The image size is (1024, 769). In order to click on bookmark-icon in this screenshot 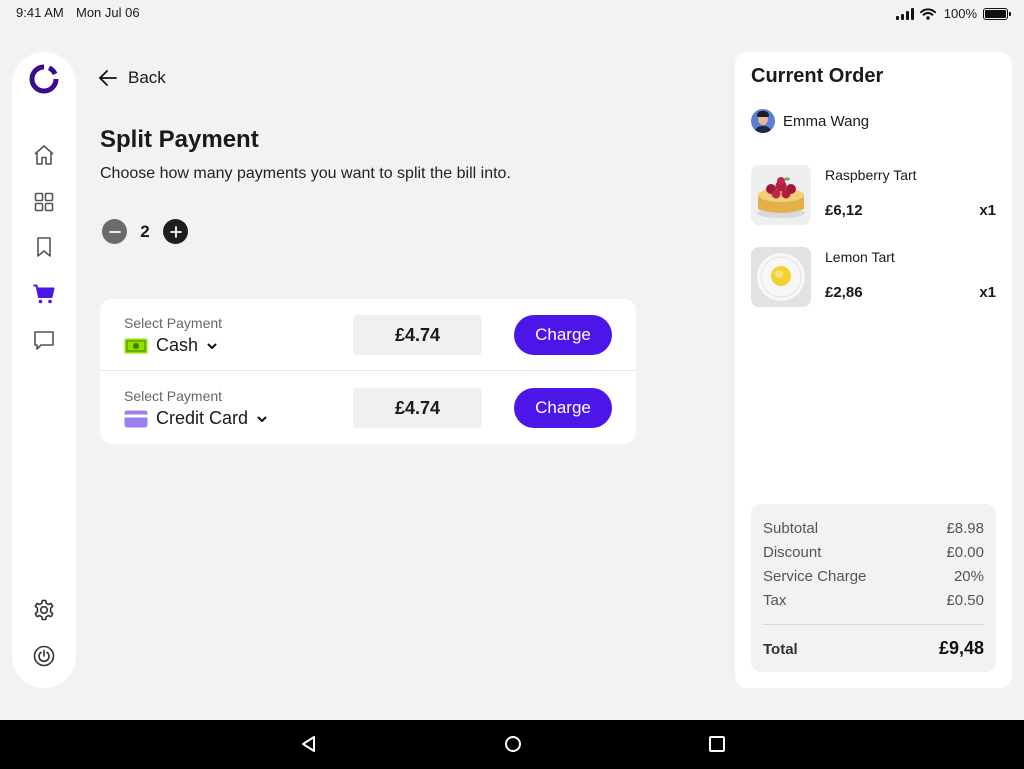, I will do `click(44, 247)`.